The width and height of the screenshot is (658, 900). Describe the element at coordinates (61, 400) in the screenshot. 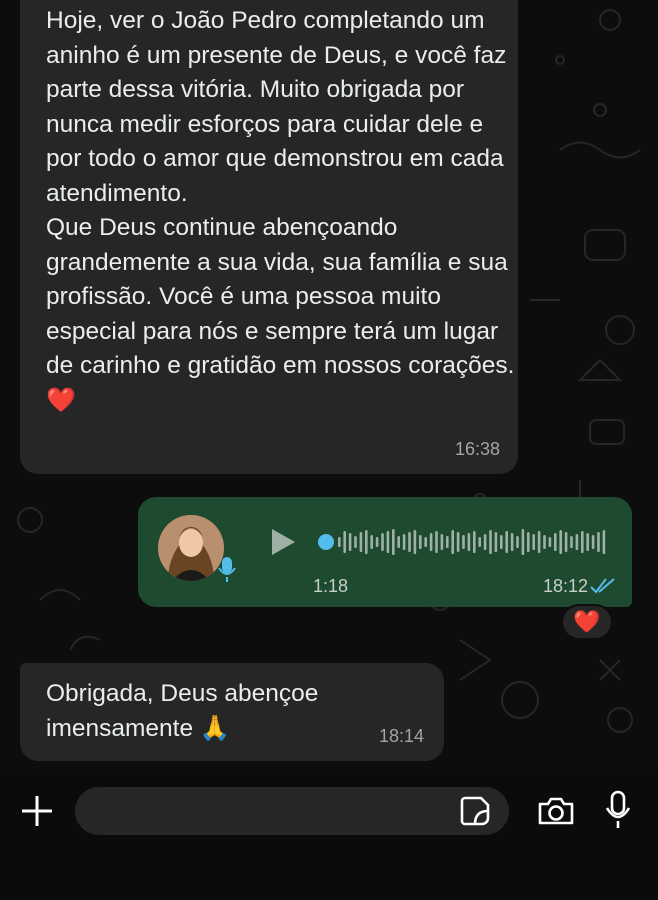

I see `heart-emoji: ❤️` at that location.